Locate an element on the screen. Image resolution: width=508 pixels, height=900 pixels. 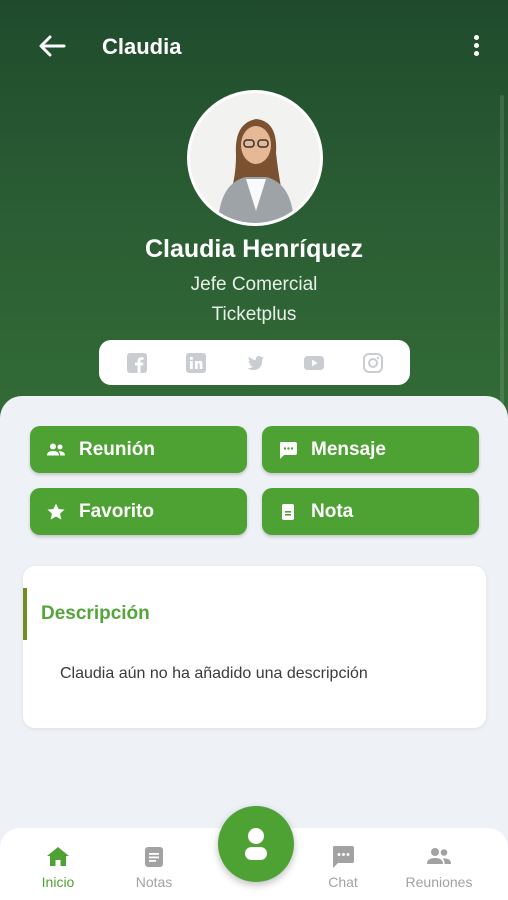
message-button: Mensaje is located at coordinates (370, 449).